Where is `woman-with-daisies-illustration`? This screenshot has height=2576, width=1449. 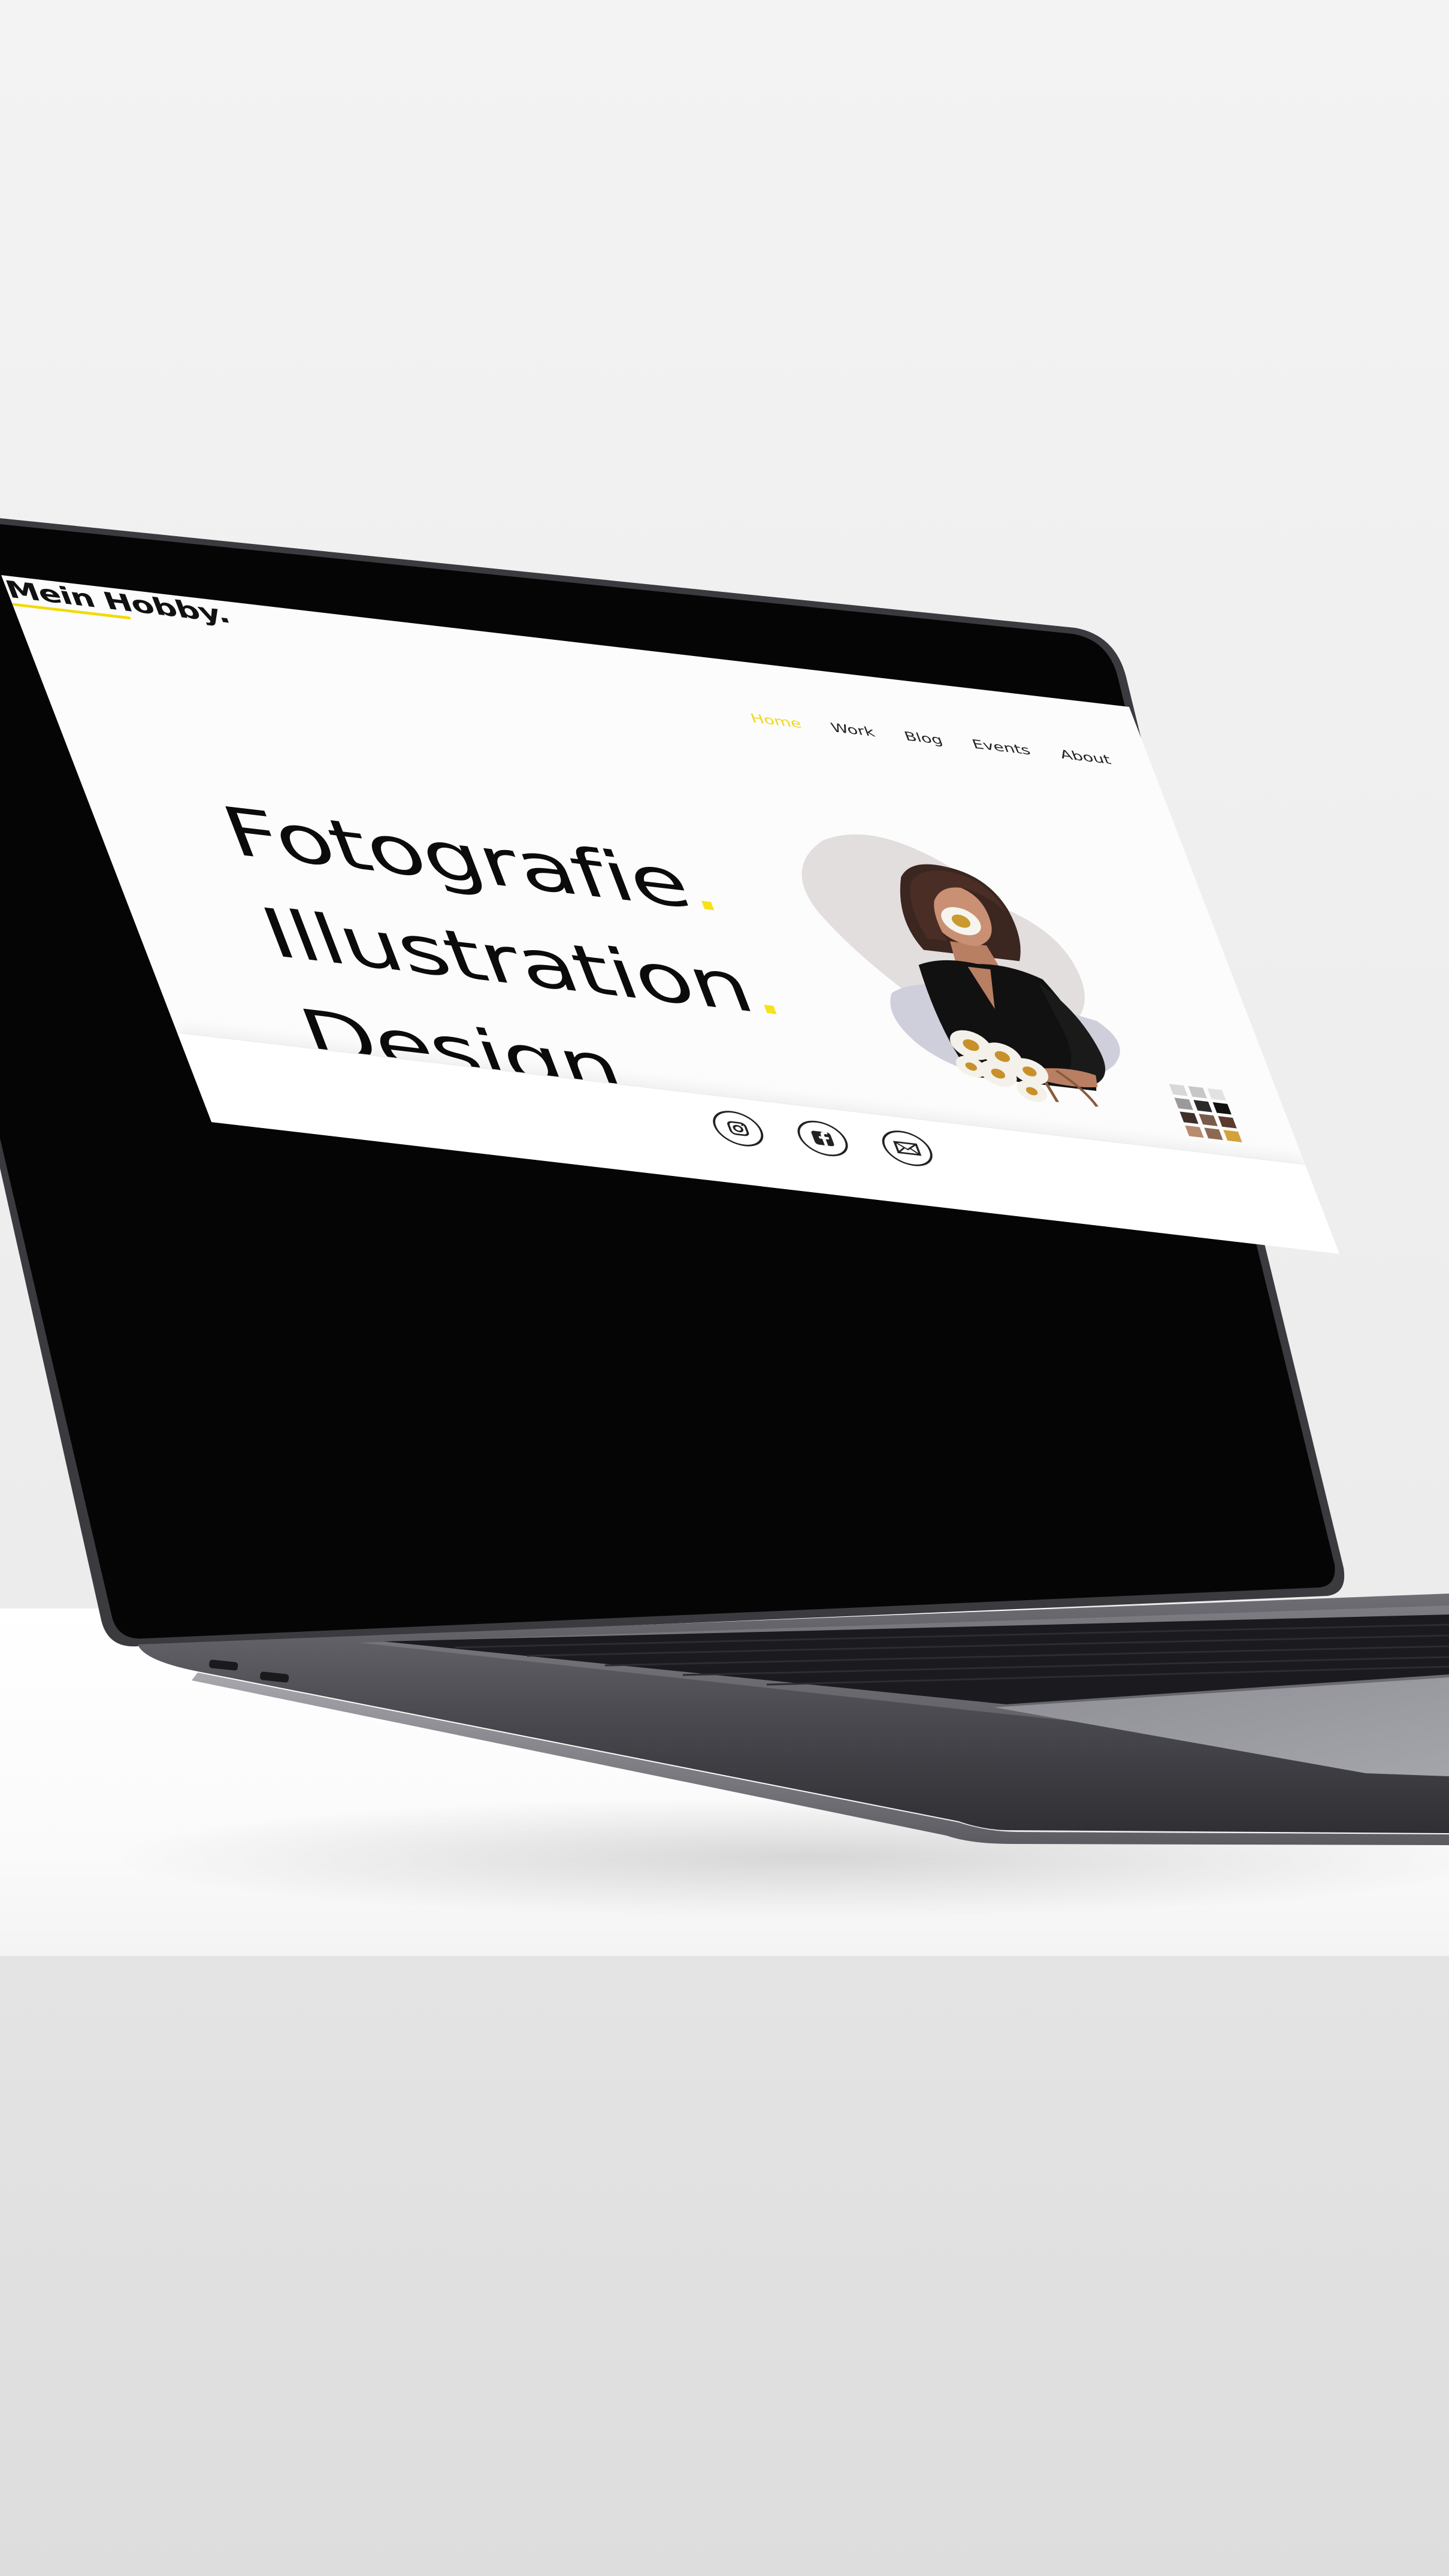
woman-with-daisies-illustration is located at coordinates (1004, 980).